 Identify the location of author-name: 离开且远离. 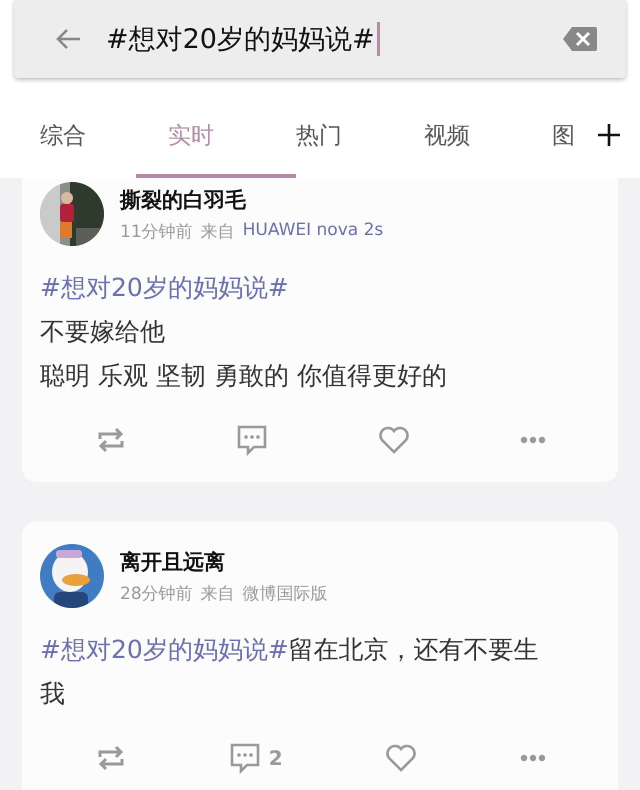
(224, 562).